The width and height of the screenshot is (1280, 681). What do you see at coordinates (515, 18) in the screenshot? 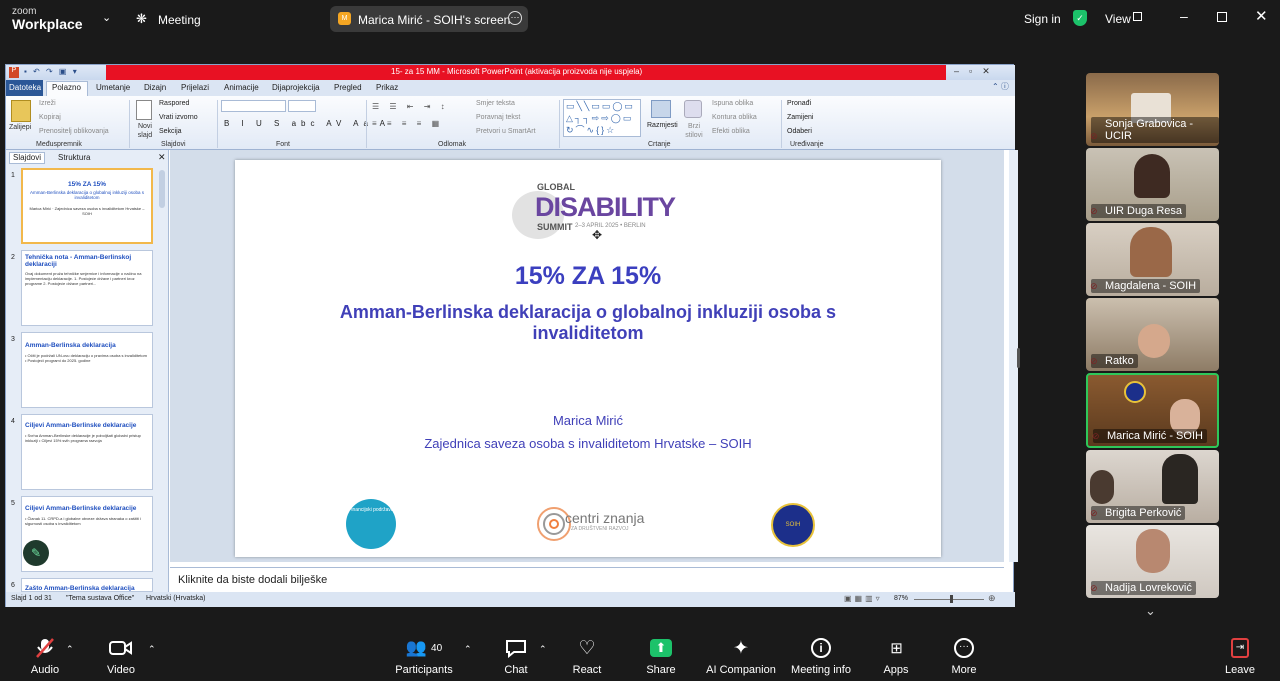
I see `more-options-icon: ···` at bounding box center [515, 18].